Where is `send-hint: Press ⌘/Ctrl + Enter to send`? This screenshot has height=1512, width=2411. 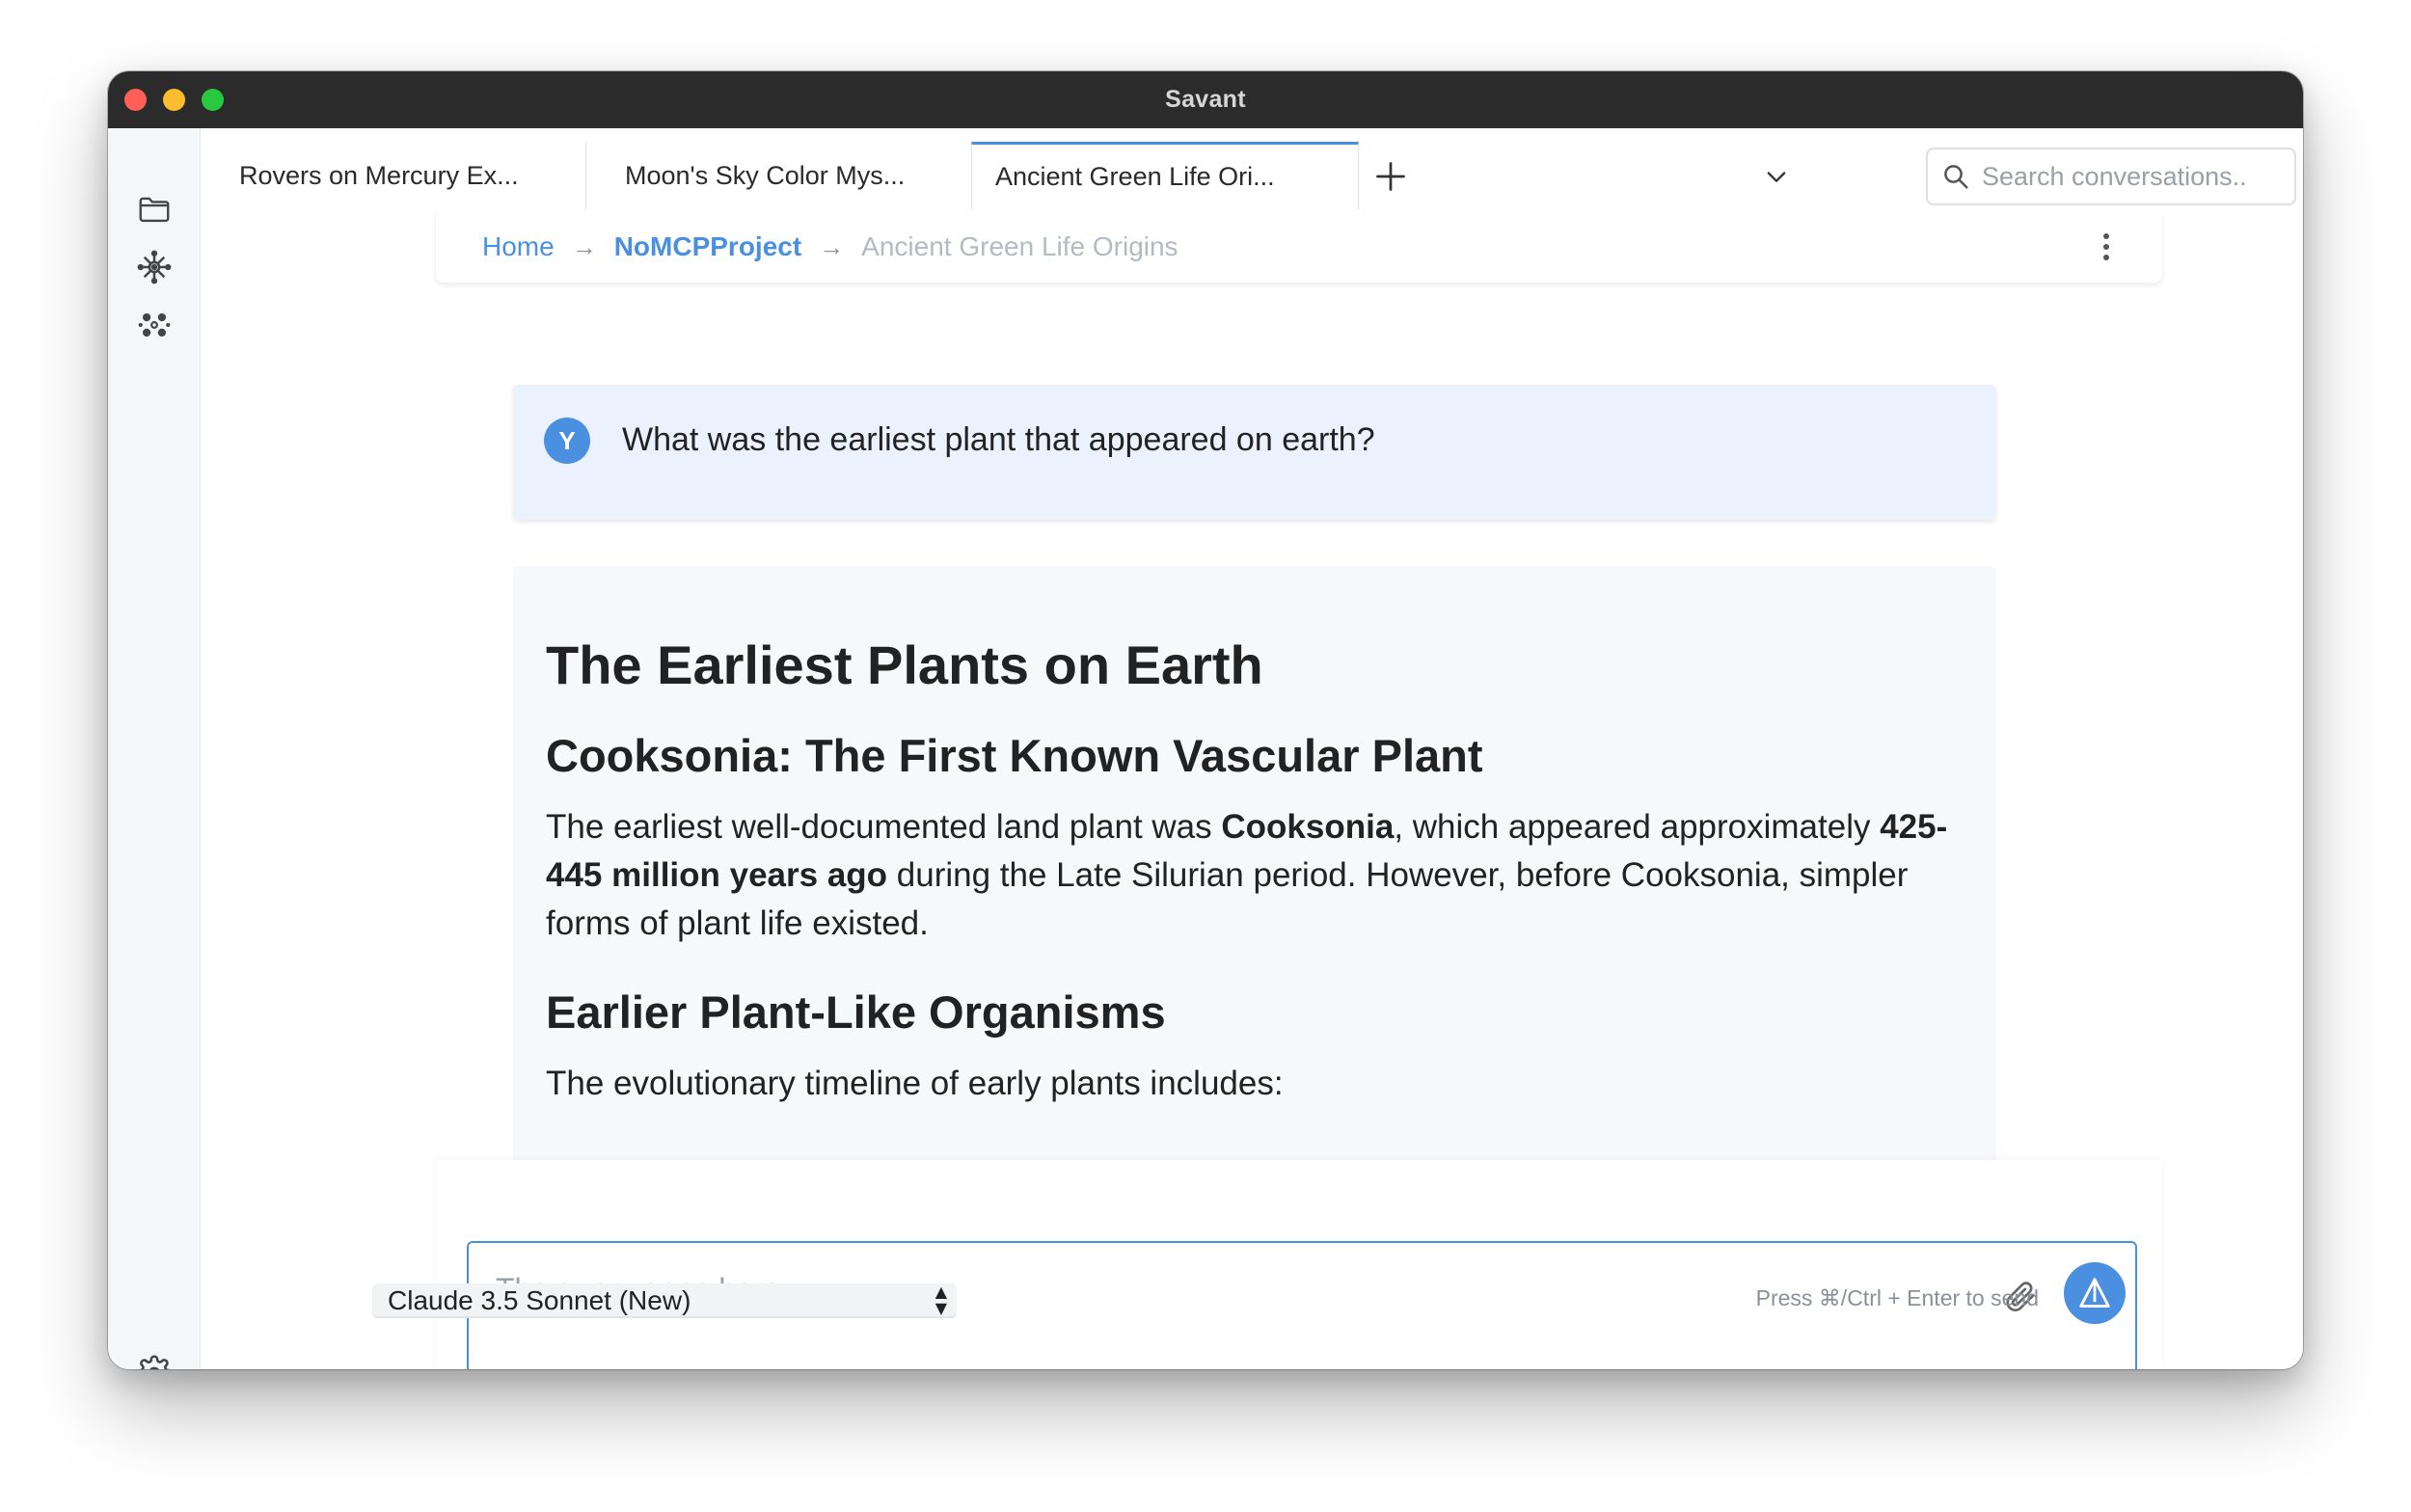
send-hint: Press ⌘/Ctrl + Enter to send is located at coordinates (1897, 1297).